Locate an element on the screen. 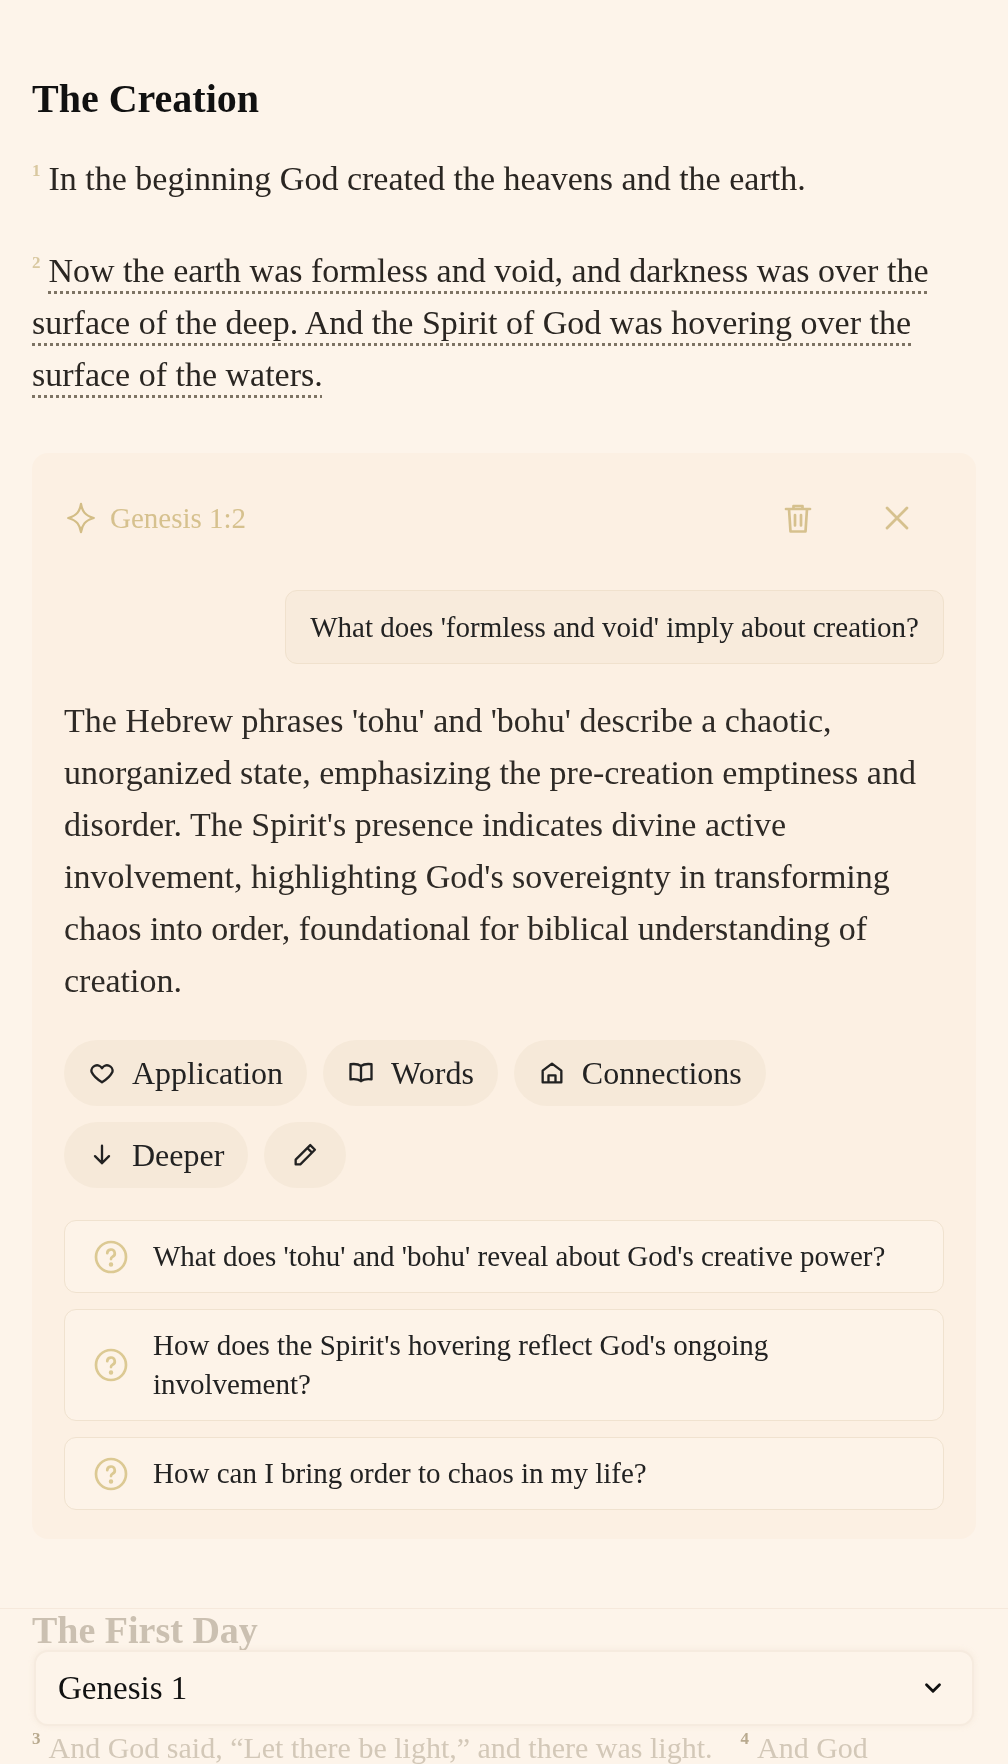 This screenshot has height=1764, width=1008. chapter-dropdown: Genesis 1 is located at coordinates (504, 1688).